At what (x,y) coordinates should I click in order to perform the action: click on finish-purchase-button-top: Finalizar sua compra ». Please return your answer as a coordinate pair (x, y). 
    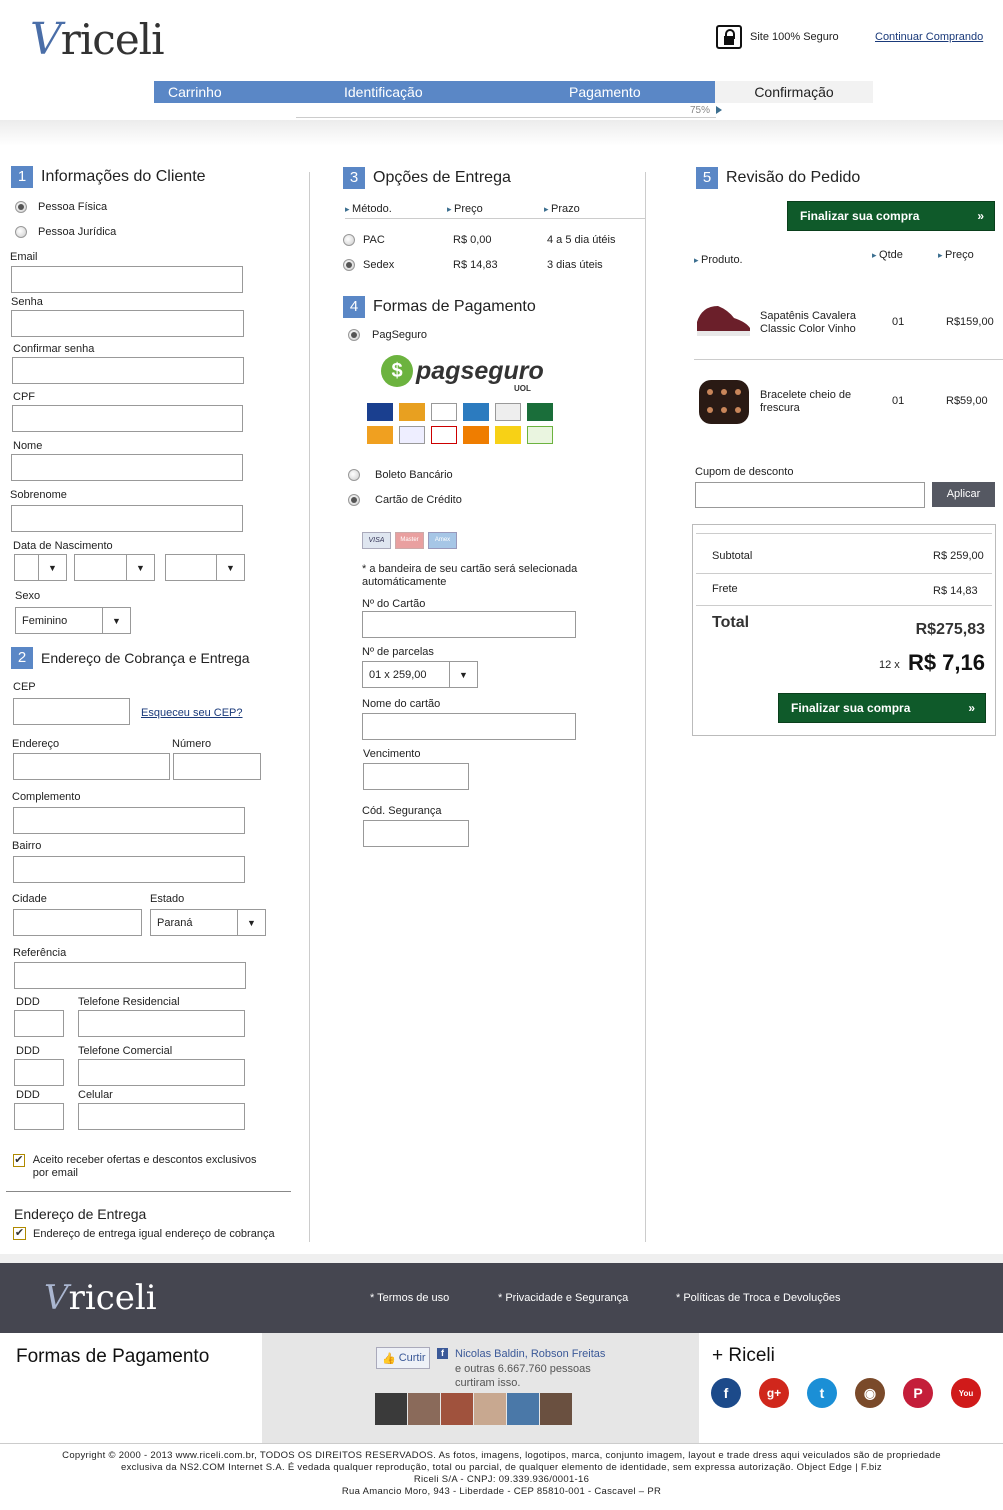
    Looking at the image, I should click on (891, 216).